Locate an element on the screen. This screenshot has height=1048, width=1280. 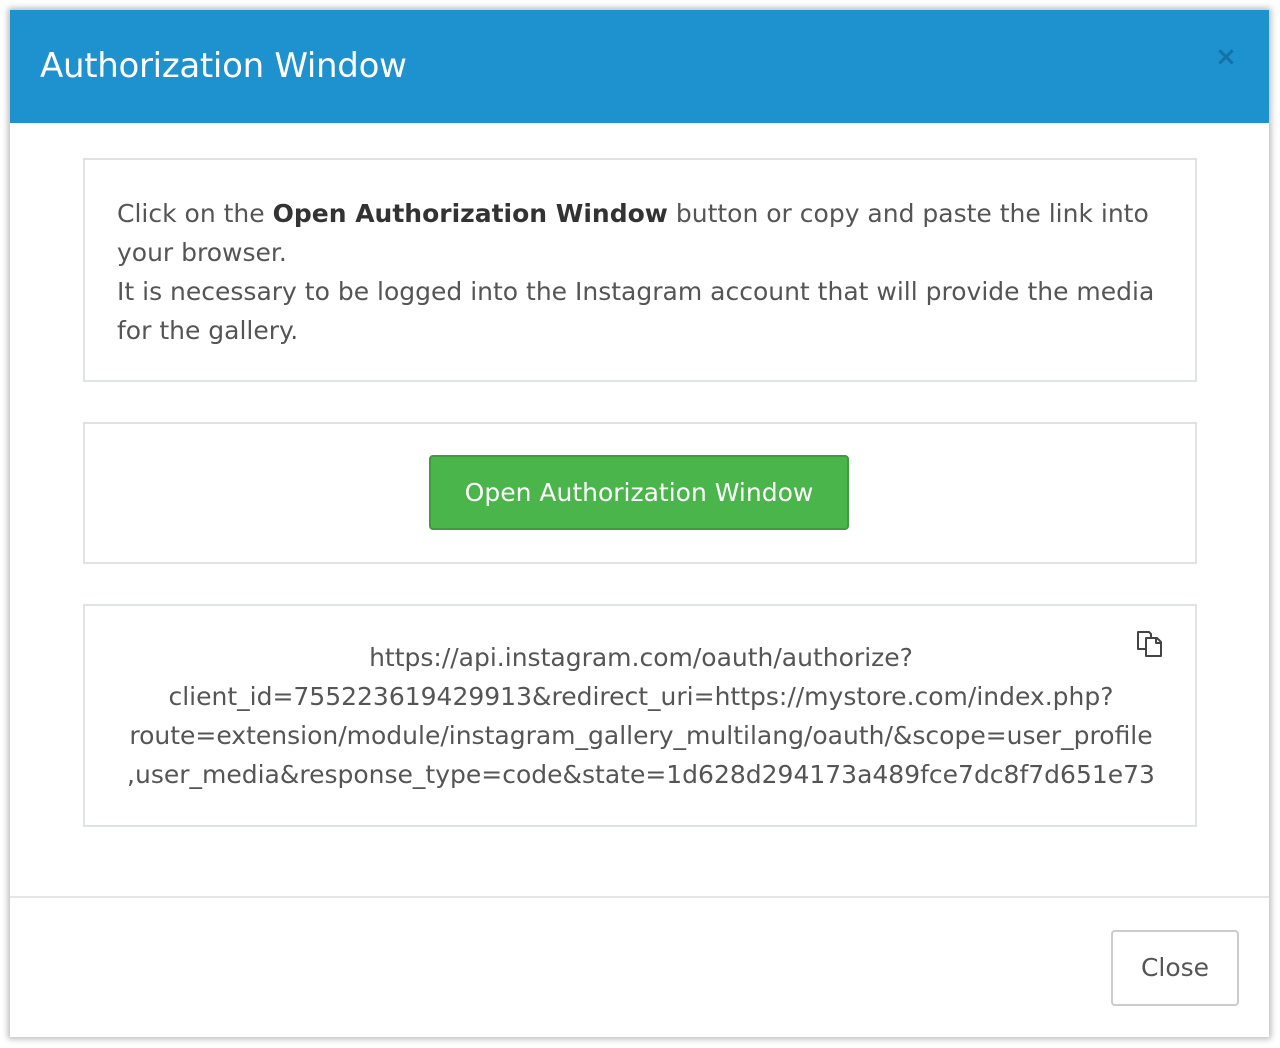
open-authorization-window-button: Open Authorization Window is located at coordinates (639, 492).